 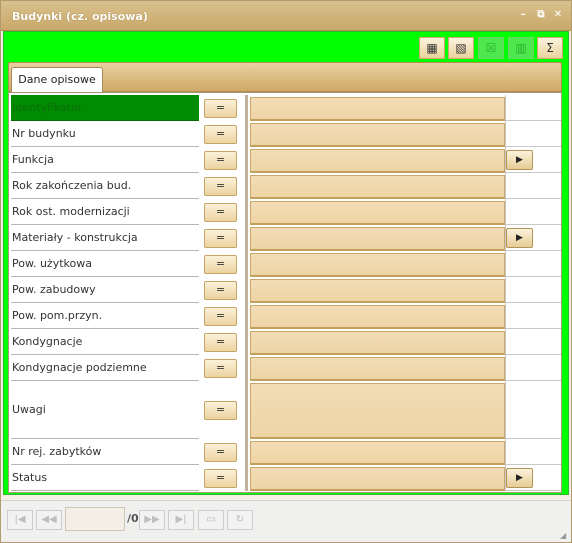 I want to click on excel-icon: ☒, so click(x=491, y=48).